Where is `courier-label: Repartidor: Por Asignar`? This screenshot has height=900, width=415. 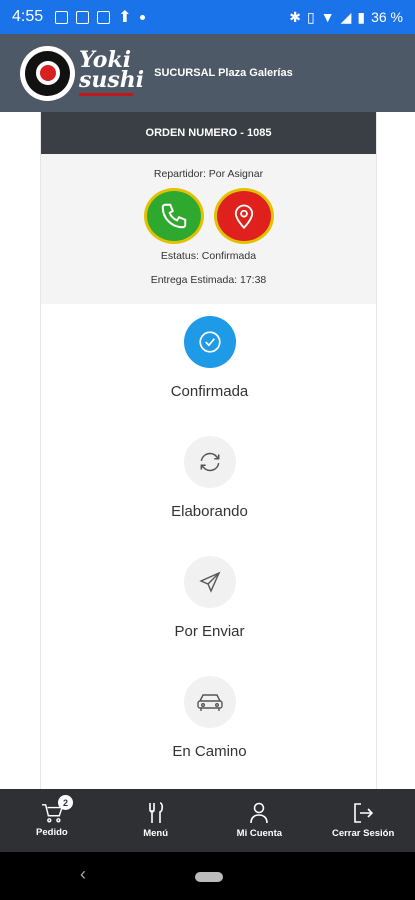 courier-label: Repartidor: Por Asignar is located at coordinates (208, 174).